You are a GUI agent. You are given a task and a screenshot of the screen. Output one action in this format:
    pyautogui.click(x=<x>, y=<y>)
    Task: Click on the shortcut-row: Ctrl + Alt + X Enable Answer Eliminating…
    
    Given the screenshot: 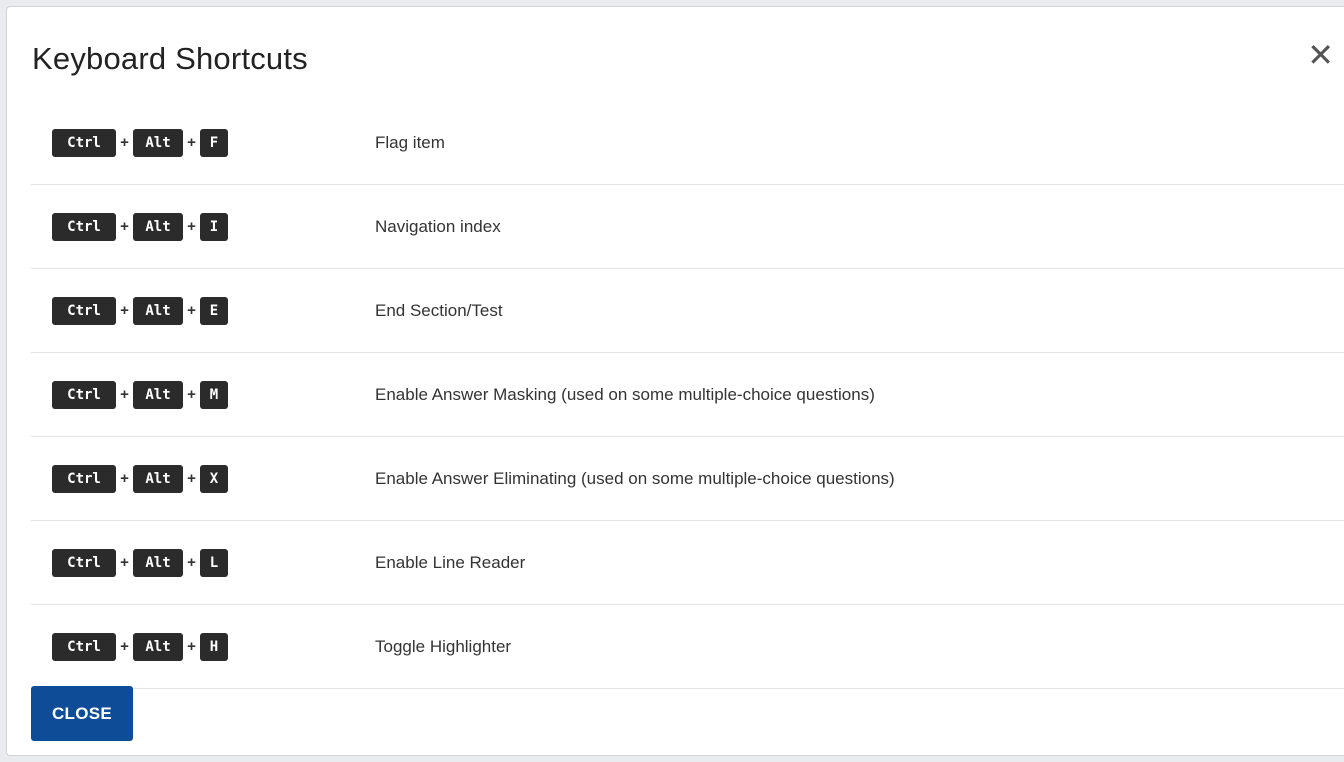 What is the action you would take?
    pyautogui.click(x=687, y=479)
    